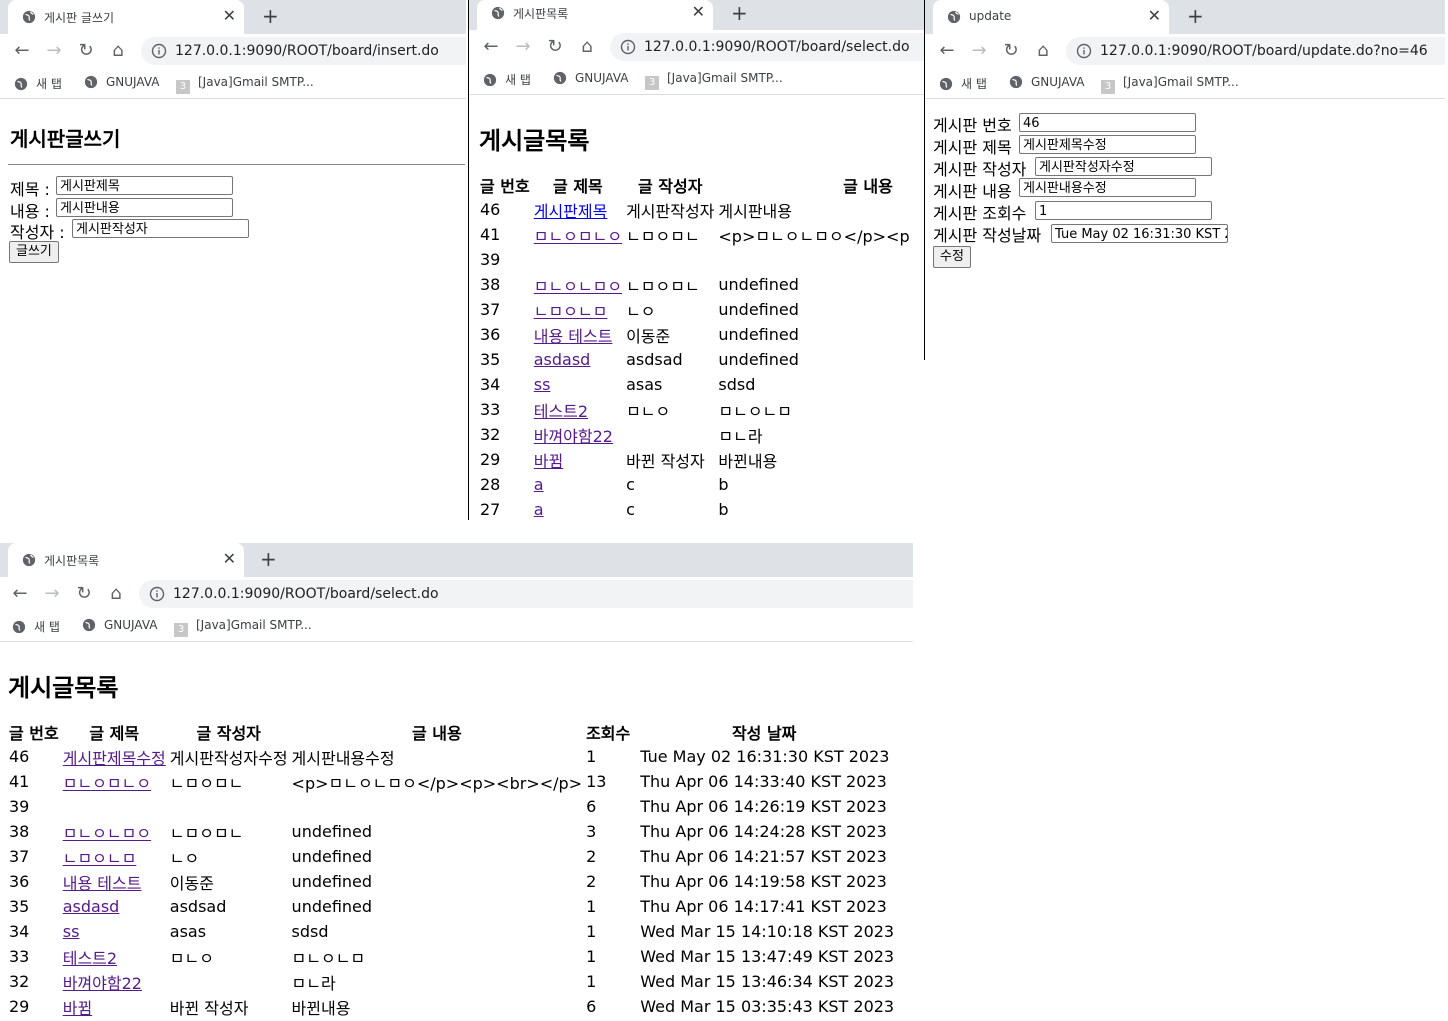  Describe the element at coordinates (1123, 166) in the screenshot. I see `board-writer-input: 게시판작성자수정` at that location.